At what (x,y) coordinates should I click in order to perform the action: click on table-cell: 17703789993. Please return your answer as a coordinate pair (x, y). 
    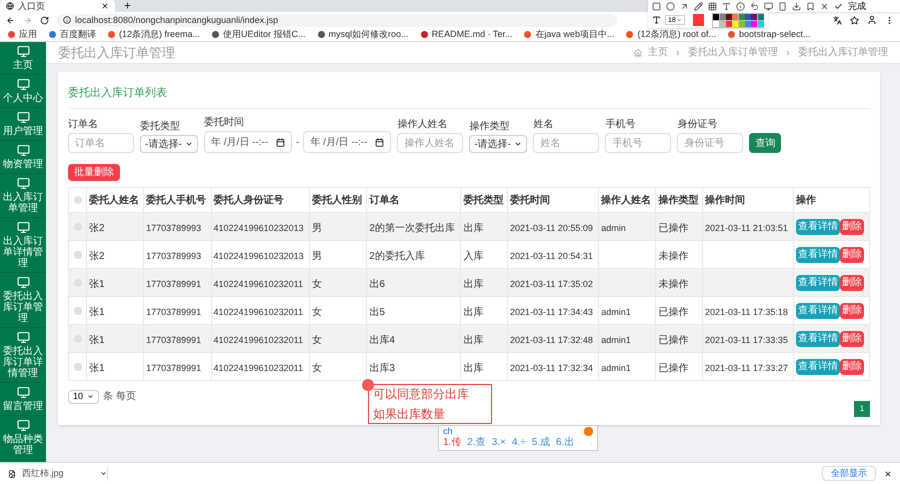
    Looking at the image, I should click on (174, 227).